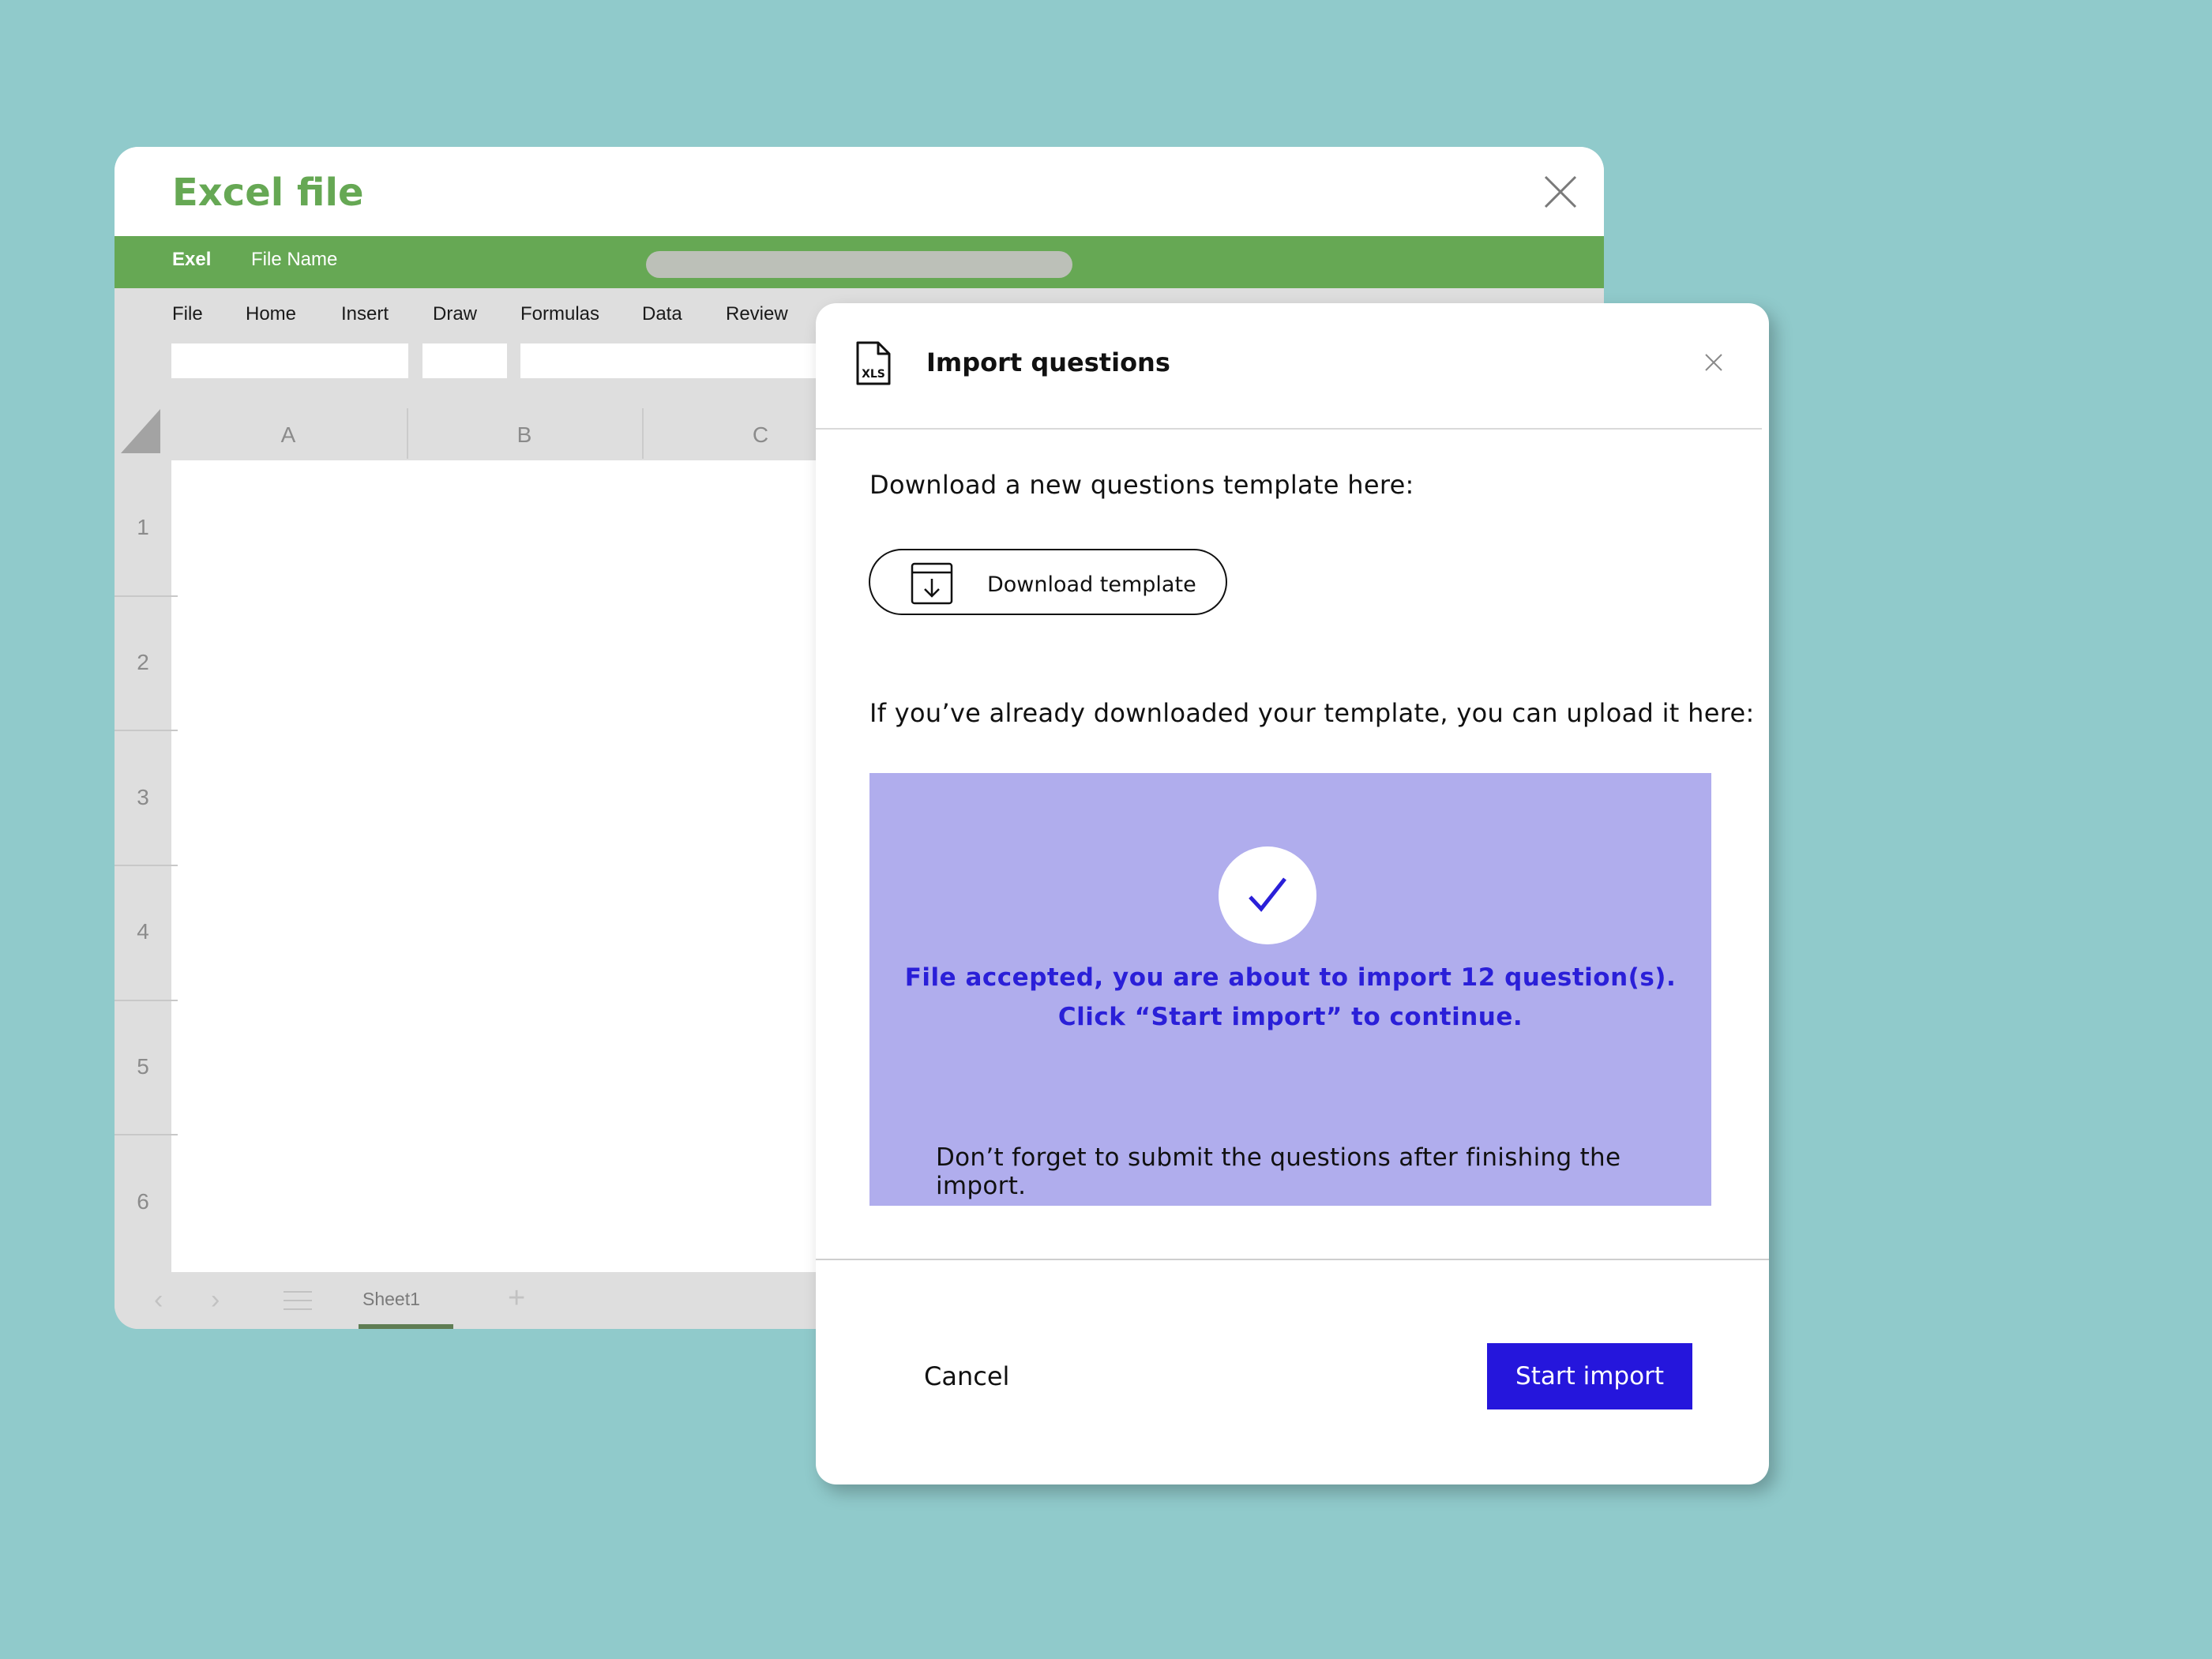  I want to click on excel-app-bar: Exel File Name, so click(859, 262).